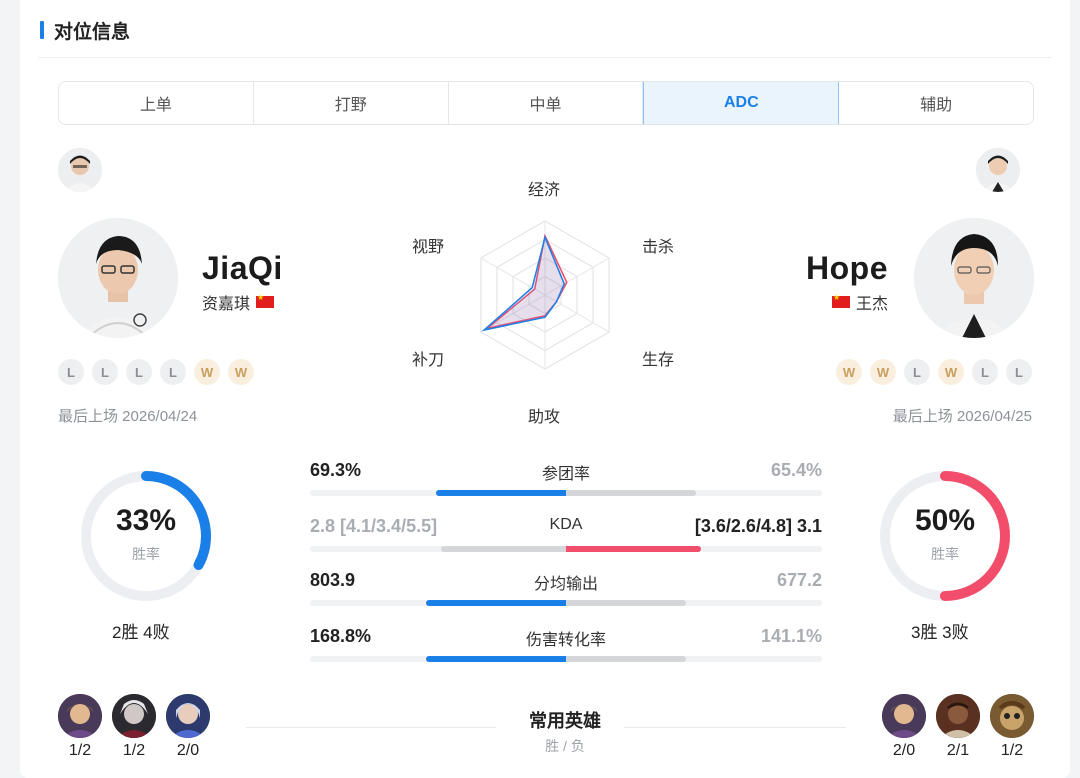 The image size is (1080, 778). I want to click on section-header: 对位信息, so click(85, 30).